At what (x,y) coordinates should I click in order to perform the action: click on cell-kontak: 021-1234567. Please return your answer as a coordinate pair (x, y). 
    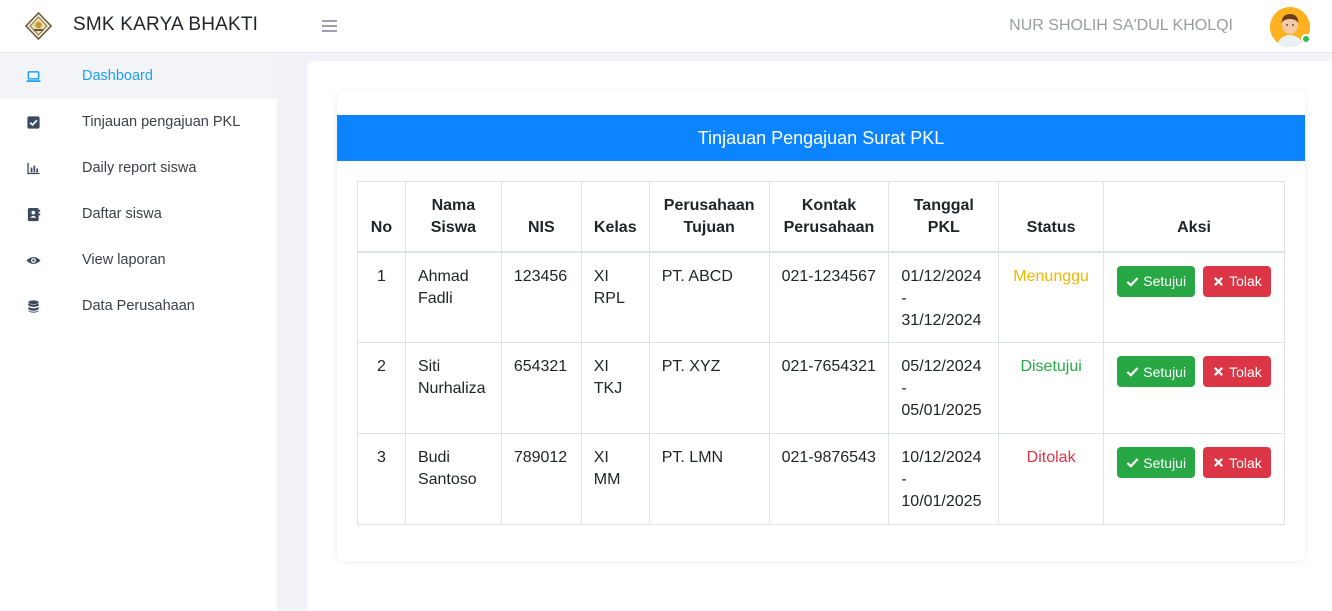
    Looking at the image, I should click on (829, 297).